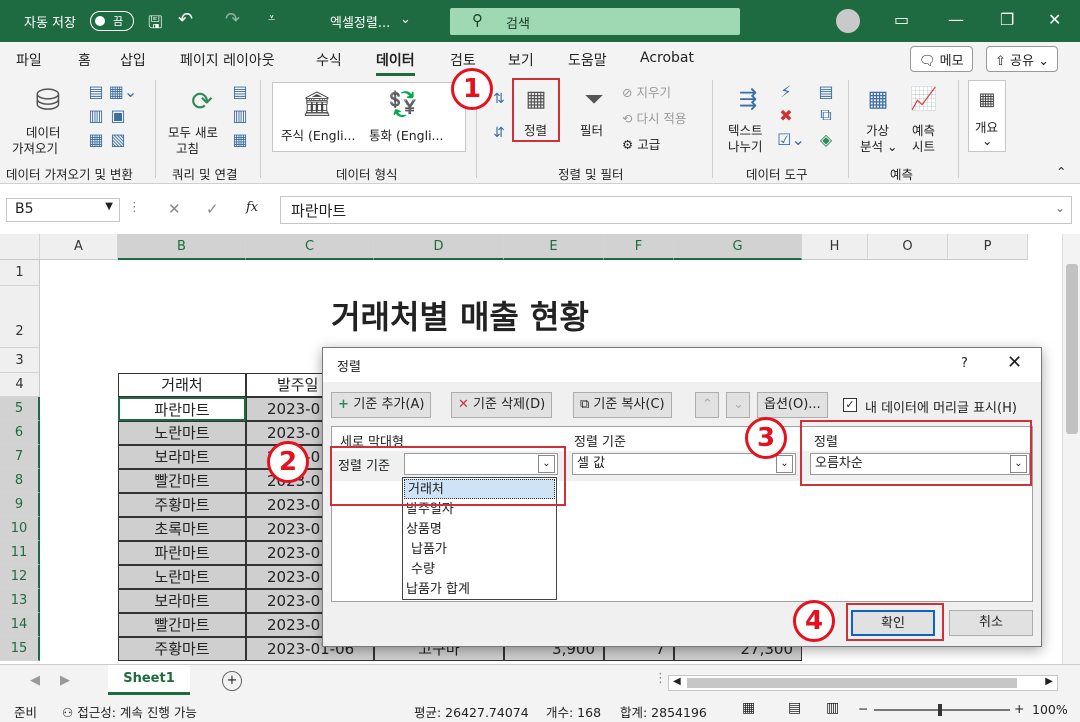  Describe the element at coordinates (832, 708) in the screenshot. I see `page-break-icon: ▥` at that location.